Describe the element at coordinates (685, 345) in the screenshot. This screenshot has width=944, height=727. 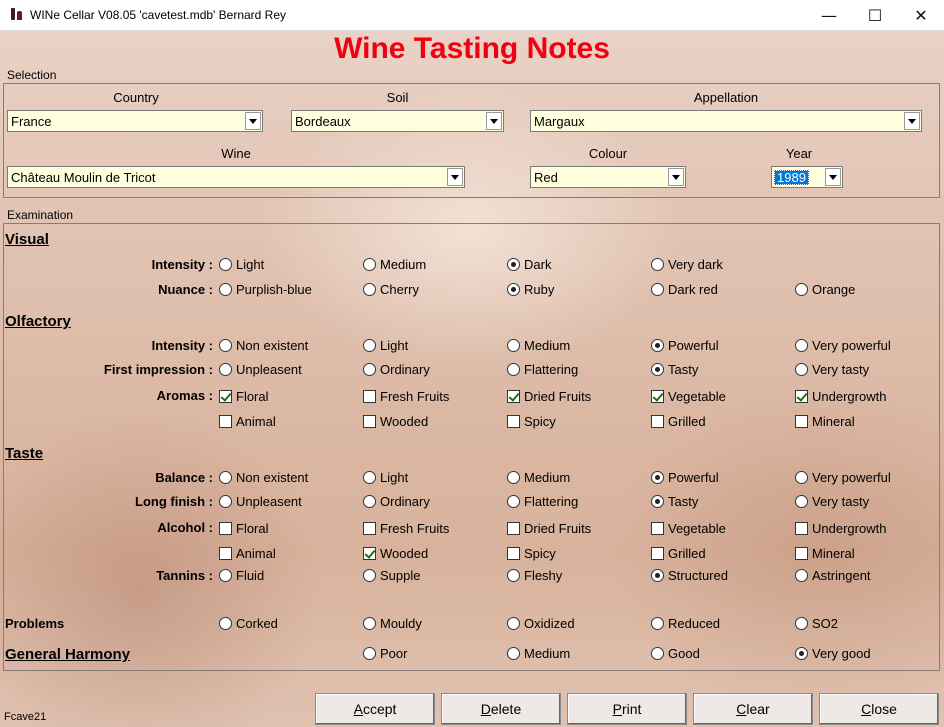
I see `olfactory-intensity-option: Powerful` at that location.